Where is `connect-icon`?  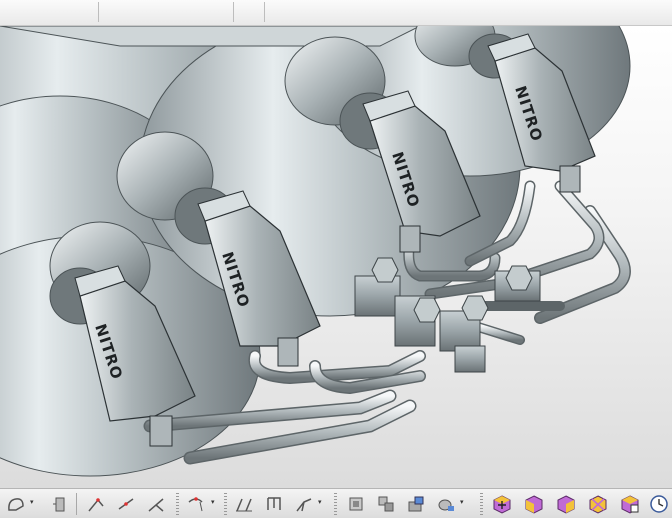 connect-icon is located at coordinates (304, 504).